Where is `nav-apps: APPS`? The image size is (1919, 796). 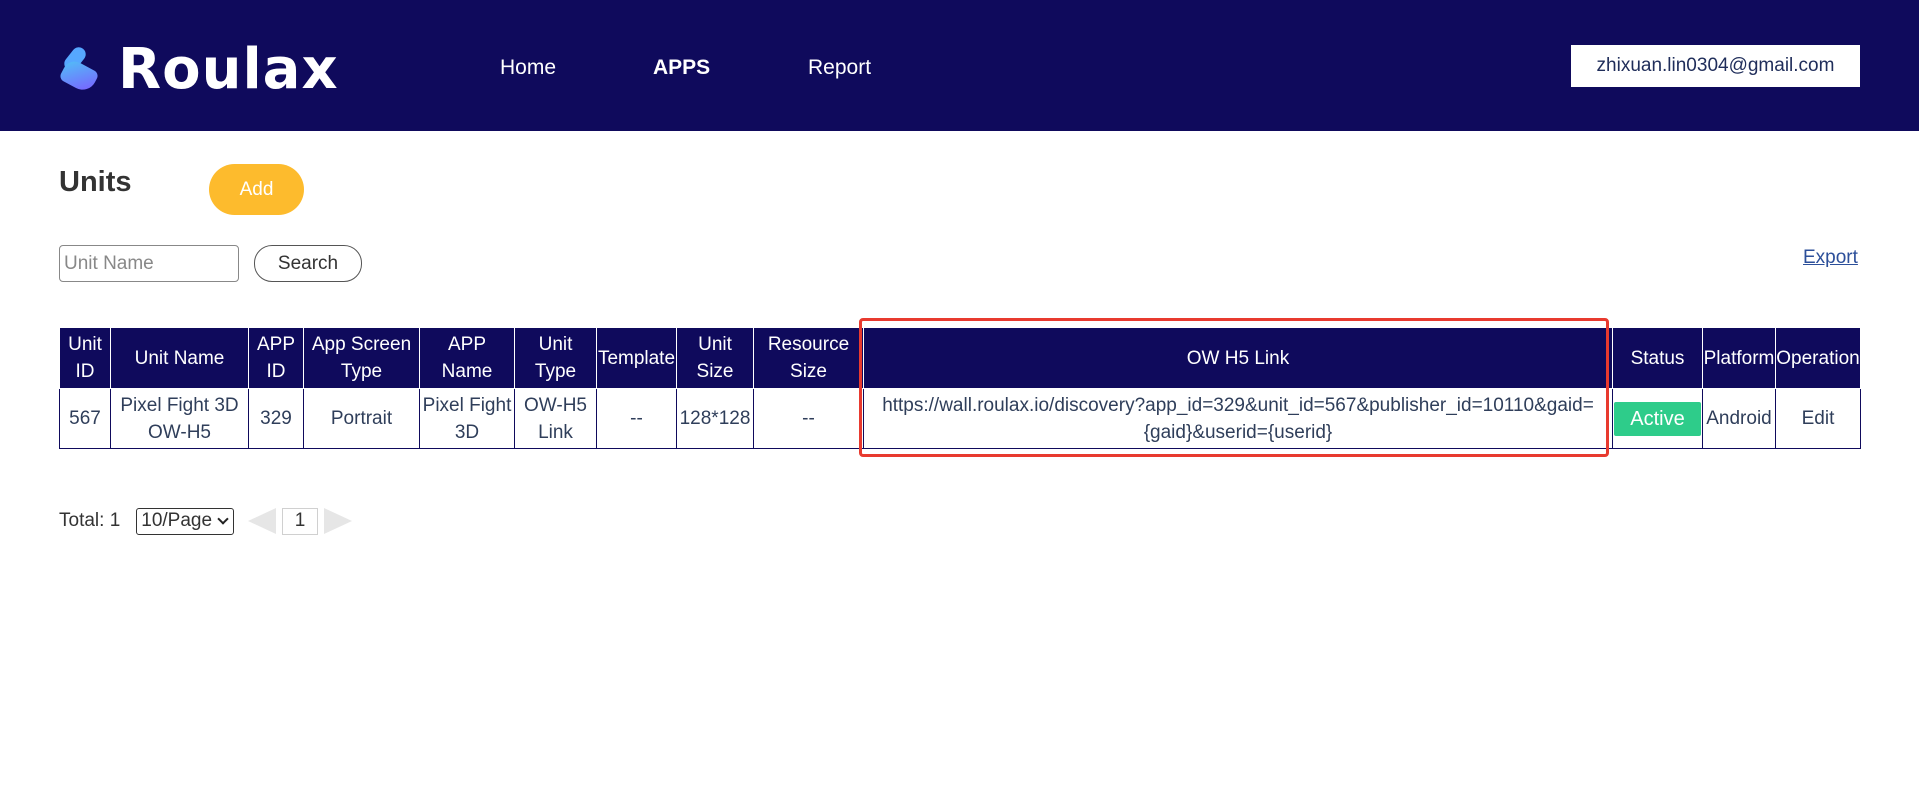
nav-apps: APPS is located at coordinates (681, 68).